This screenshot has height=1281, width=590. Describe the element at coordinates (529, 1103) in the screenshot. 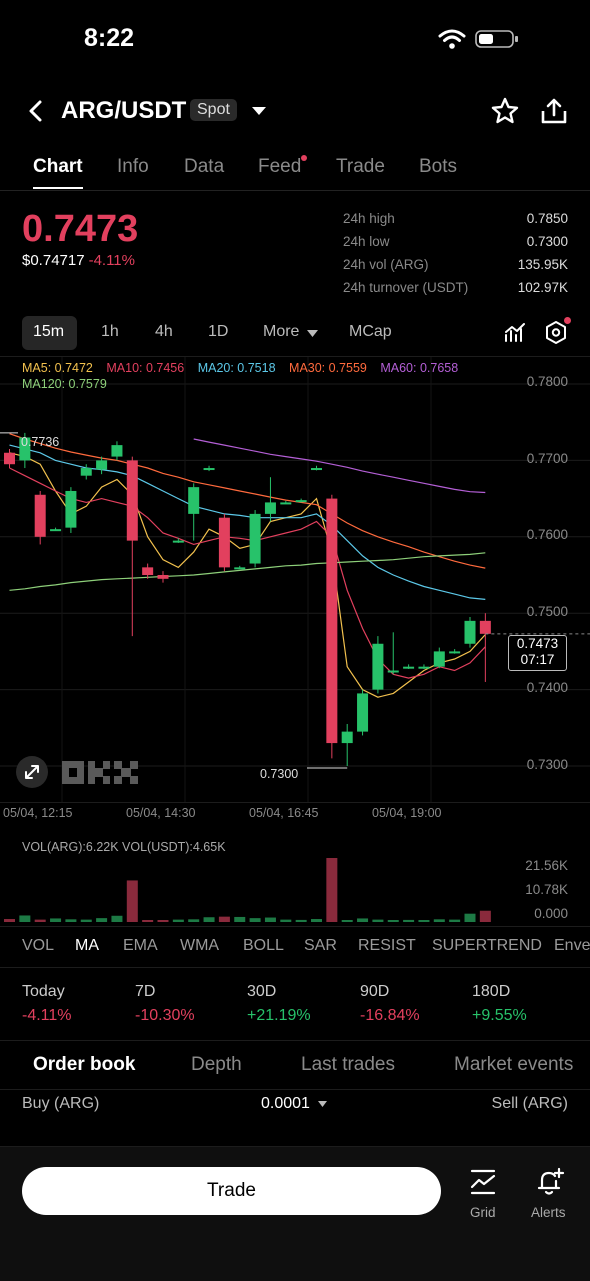

I see `sell-column-header: Sell (ARG)` at that location.